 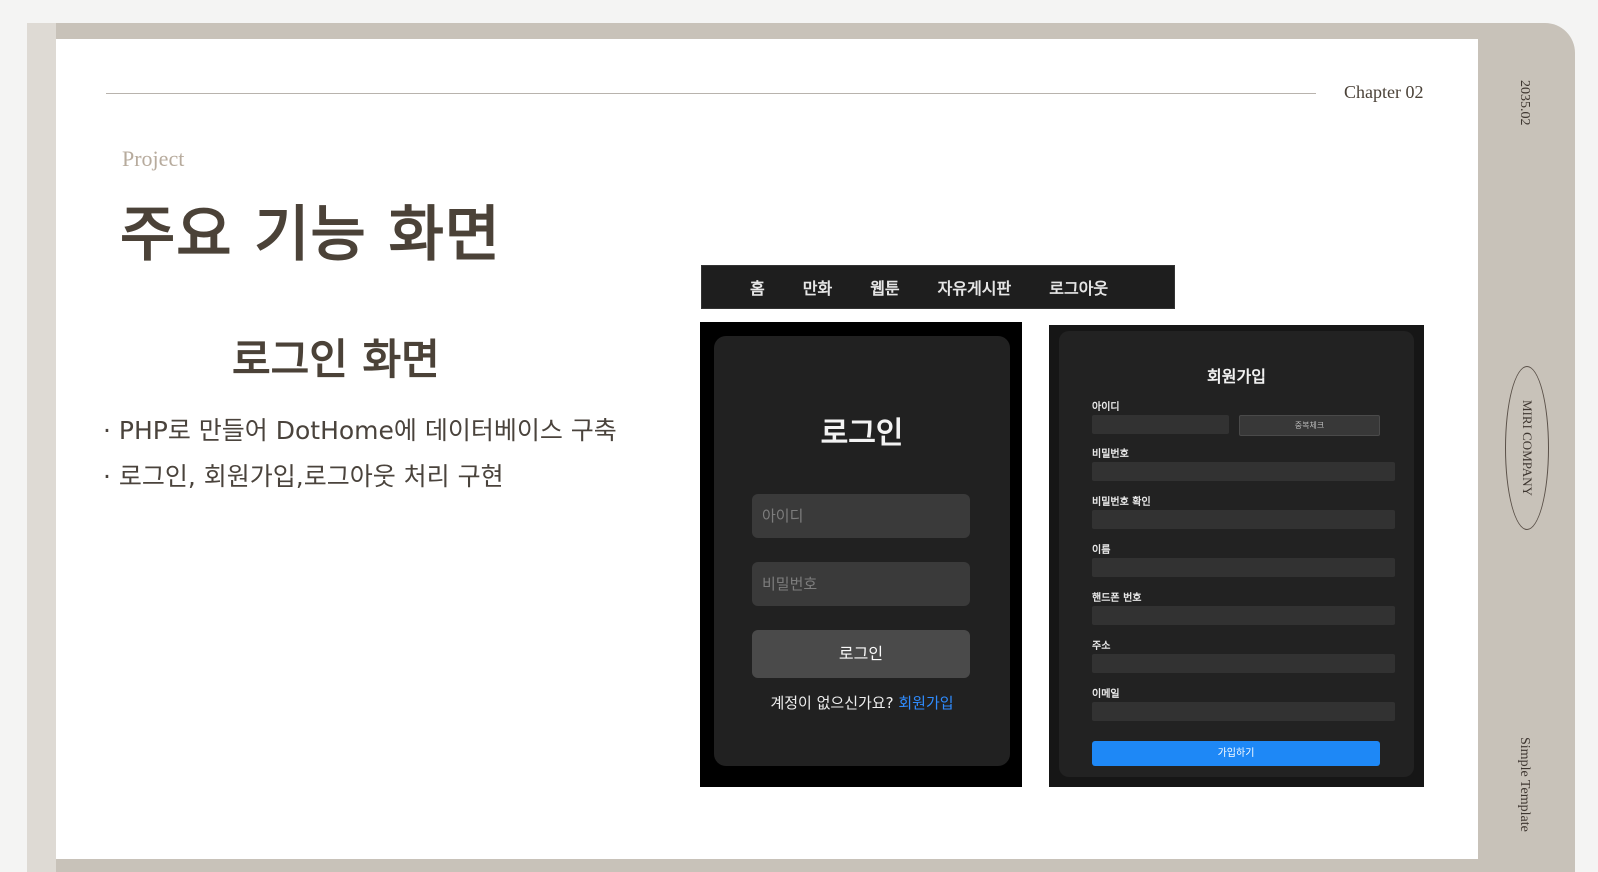 I want to click on signup-label-password: 비밀번호, so click(x=1110, y=454).